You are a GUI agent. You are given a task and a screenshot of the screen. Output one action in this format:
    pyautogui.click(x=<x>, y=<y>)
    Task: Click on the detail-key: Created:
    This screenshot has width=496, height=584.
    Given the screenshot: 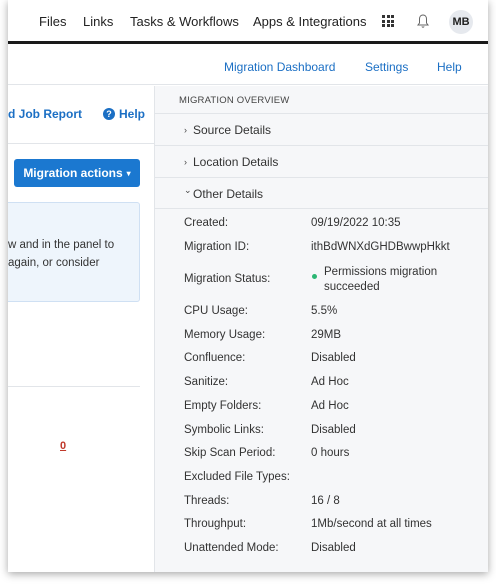 What is the action you would take?
    pyautogui.click(x=206, y=223)
    